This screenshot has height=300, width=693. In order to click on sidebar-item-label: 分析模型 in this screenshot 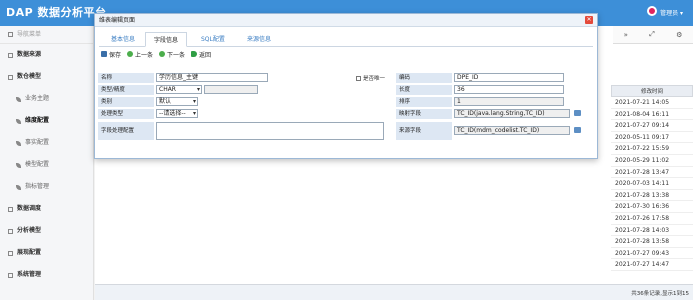, I will do `click(29, 230)`.